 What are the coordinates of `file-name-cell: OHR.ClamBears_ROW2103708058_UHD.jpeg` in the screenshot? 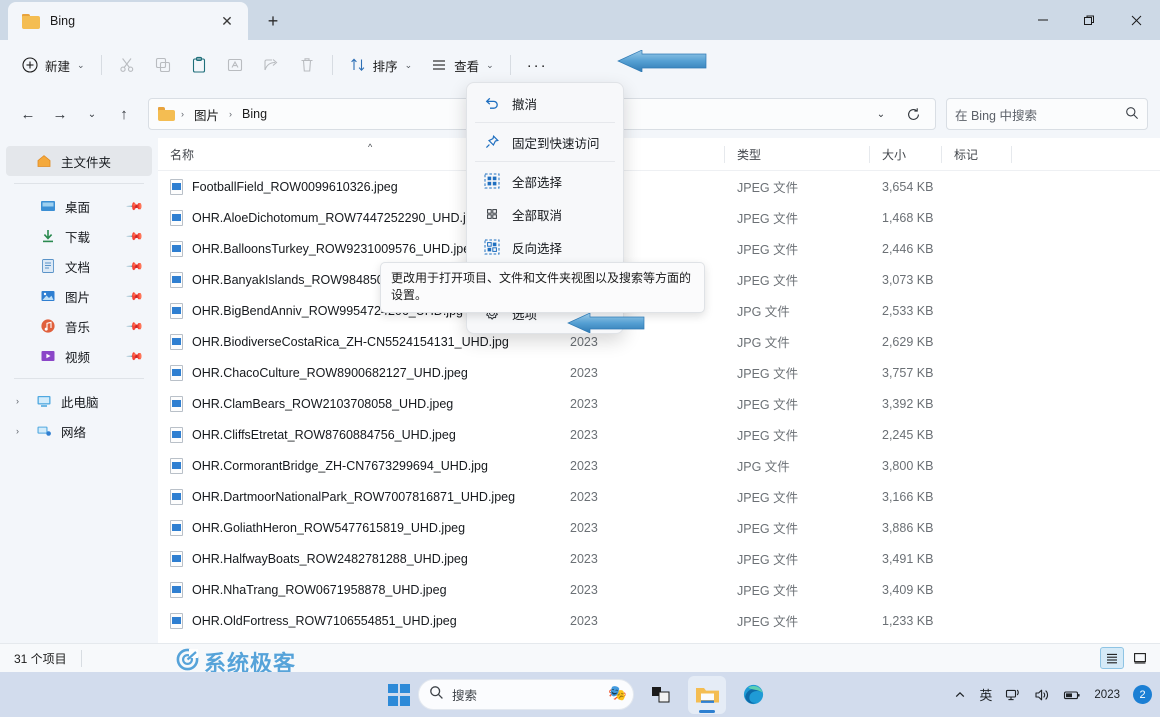 It's located at (358, 403).